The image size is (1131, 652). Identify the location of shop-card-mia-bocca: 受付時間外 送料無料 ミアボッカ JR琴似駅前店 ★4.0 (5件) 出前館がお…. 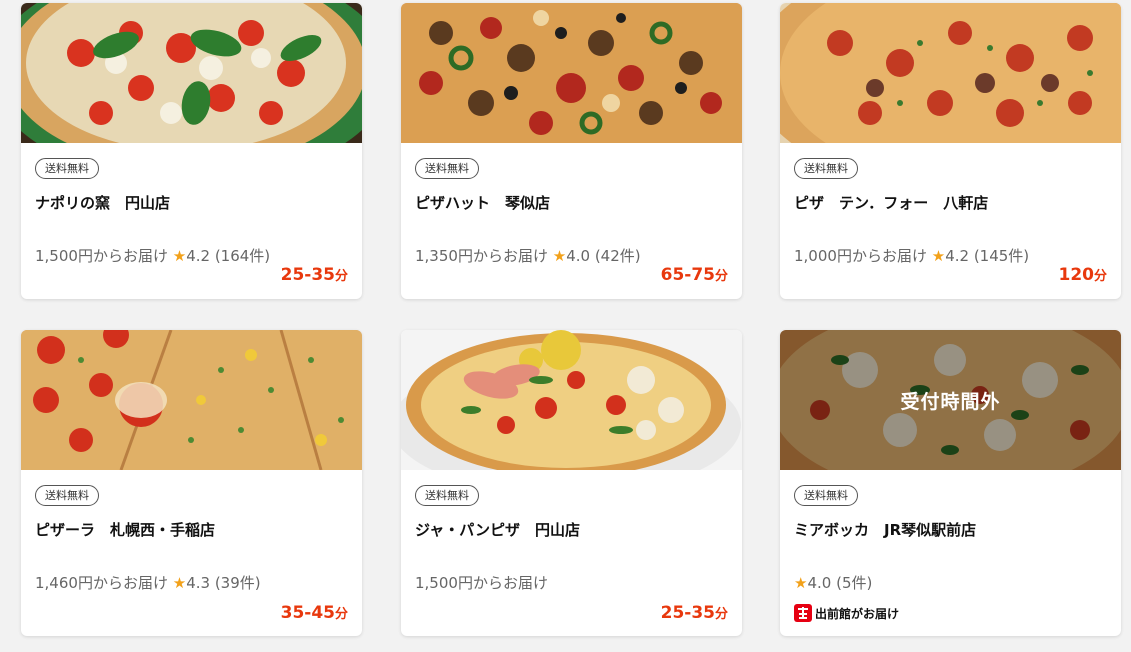
(950, 483).